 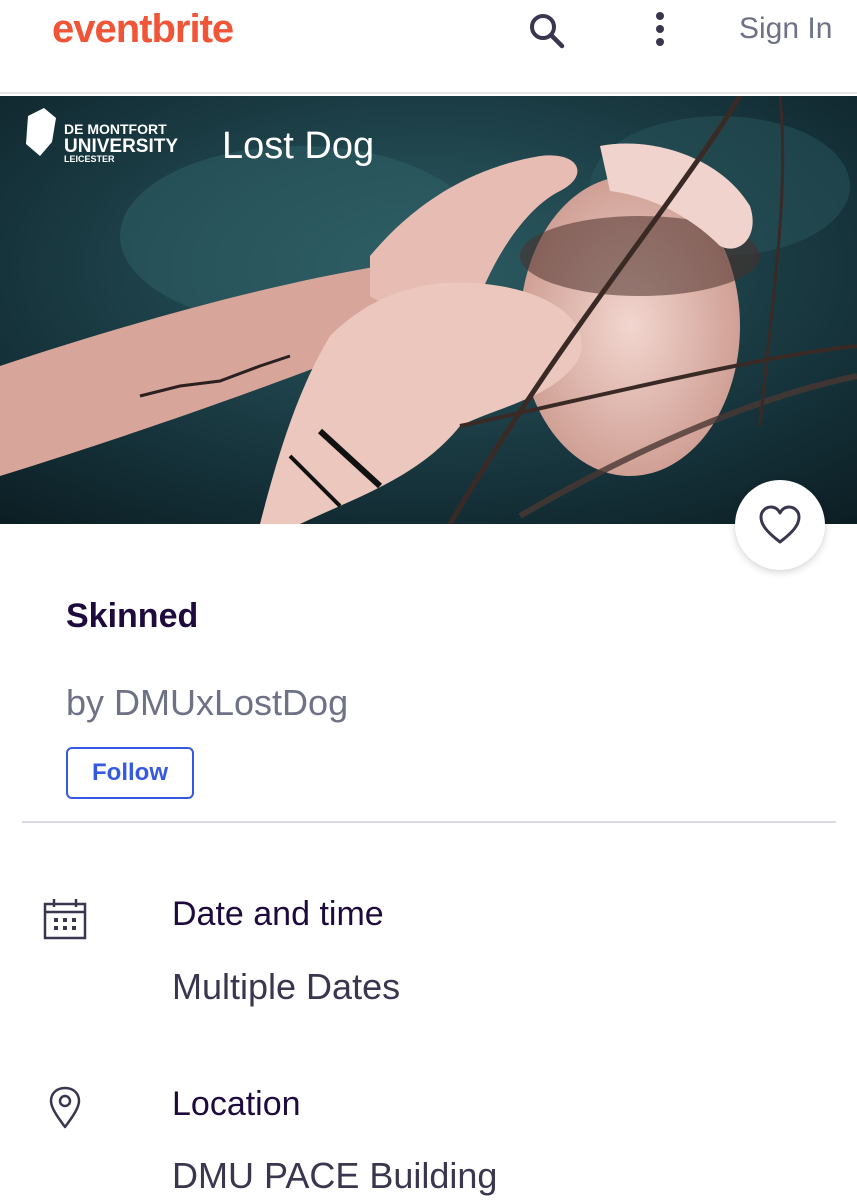 I want to click on like-button, so click(x=780, y=525).